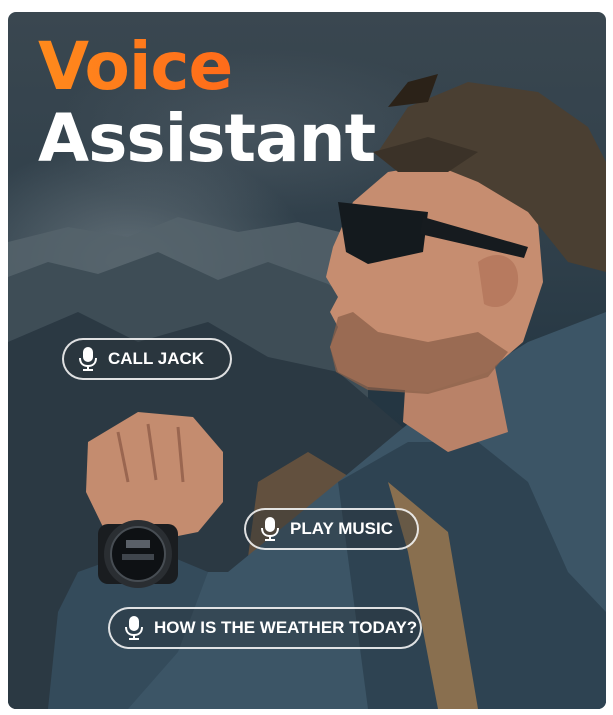  What do you see at coordinates (286, 627) in the screenshot?
I see `command-label: HOW IS THE WEATHER TODAY?` at bounding box center [286, 627].